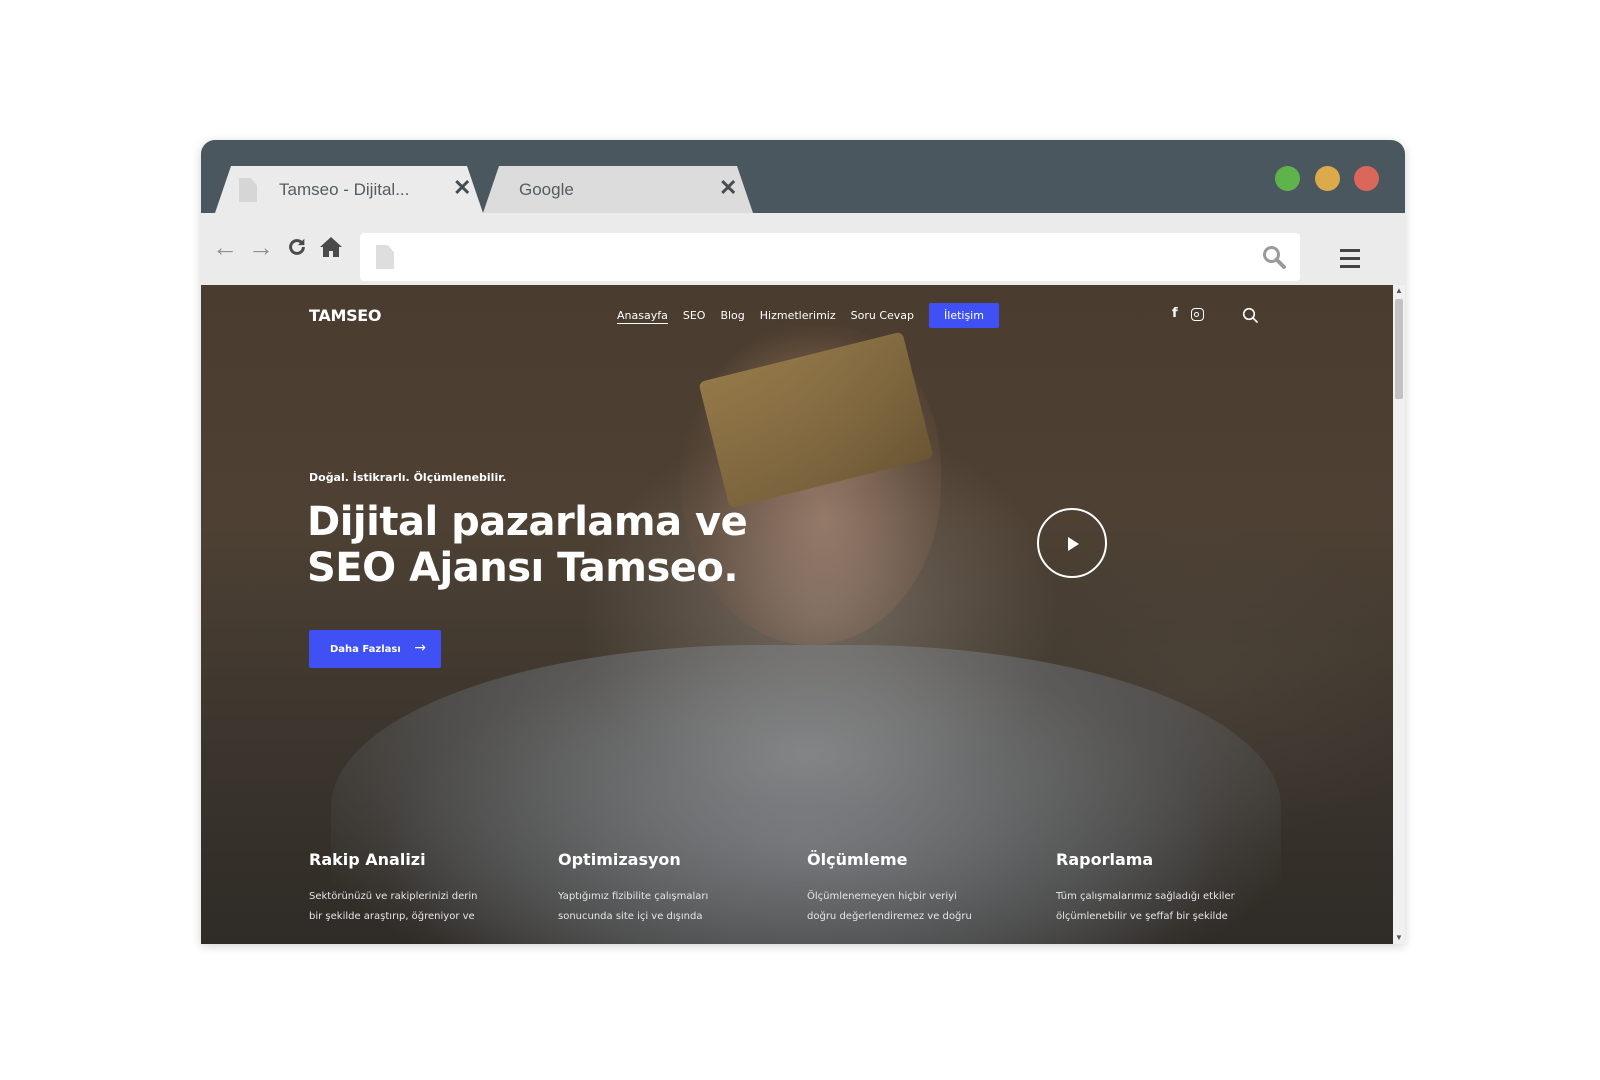 Image resolution: width=1600 pixels, height=1080 pixels. What do you see at coordinates (367, 859) in the screenshot?
I see `feature-title: Rakip Analizi` at bounding box center [367, 859].